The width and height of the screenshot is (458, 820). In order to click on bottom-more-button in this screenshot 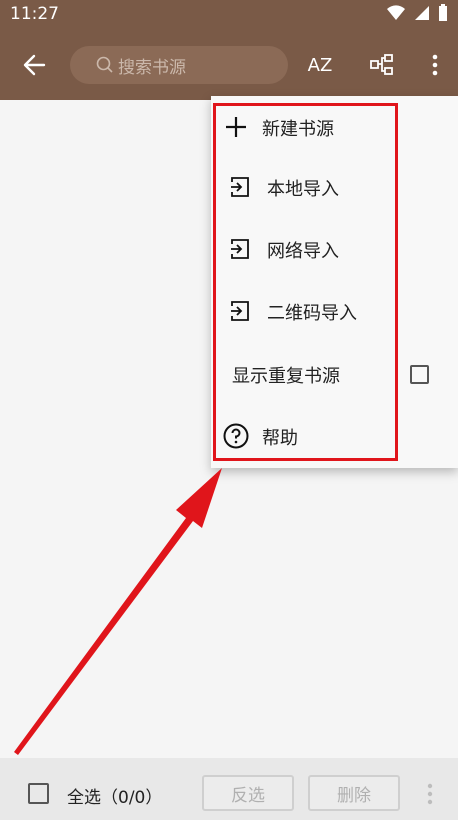, I will do `click(430, 794)`.